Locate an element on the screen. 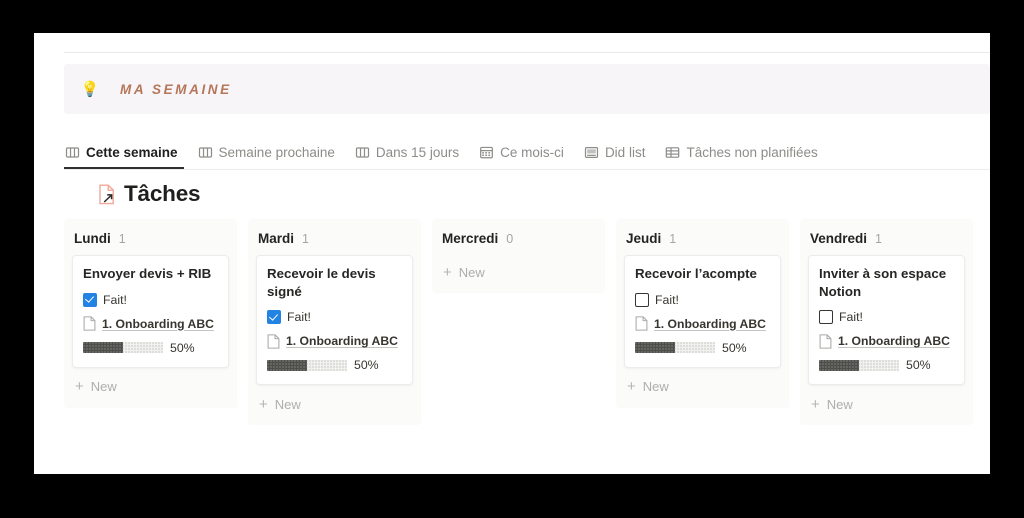 Image resolution: width=1024 pixels, height=518 pixels. tab-did-list: Did list is located at coordinates (615, 152).